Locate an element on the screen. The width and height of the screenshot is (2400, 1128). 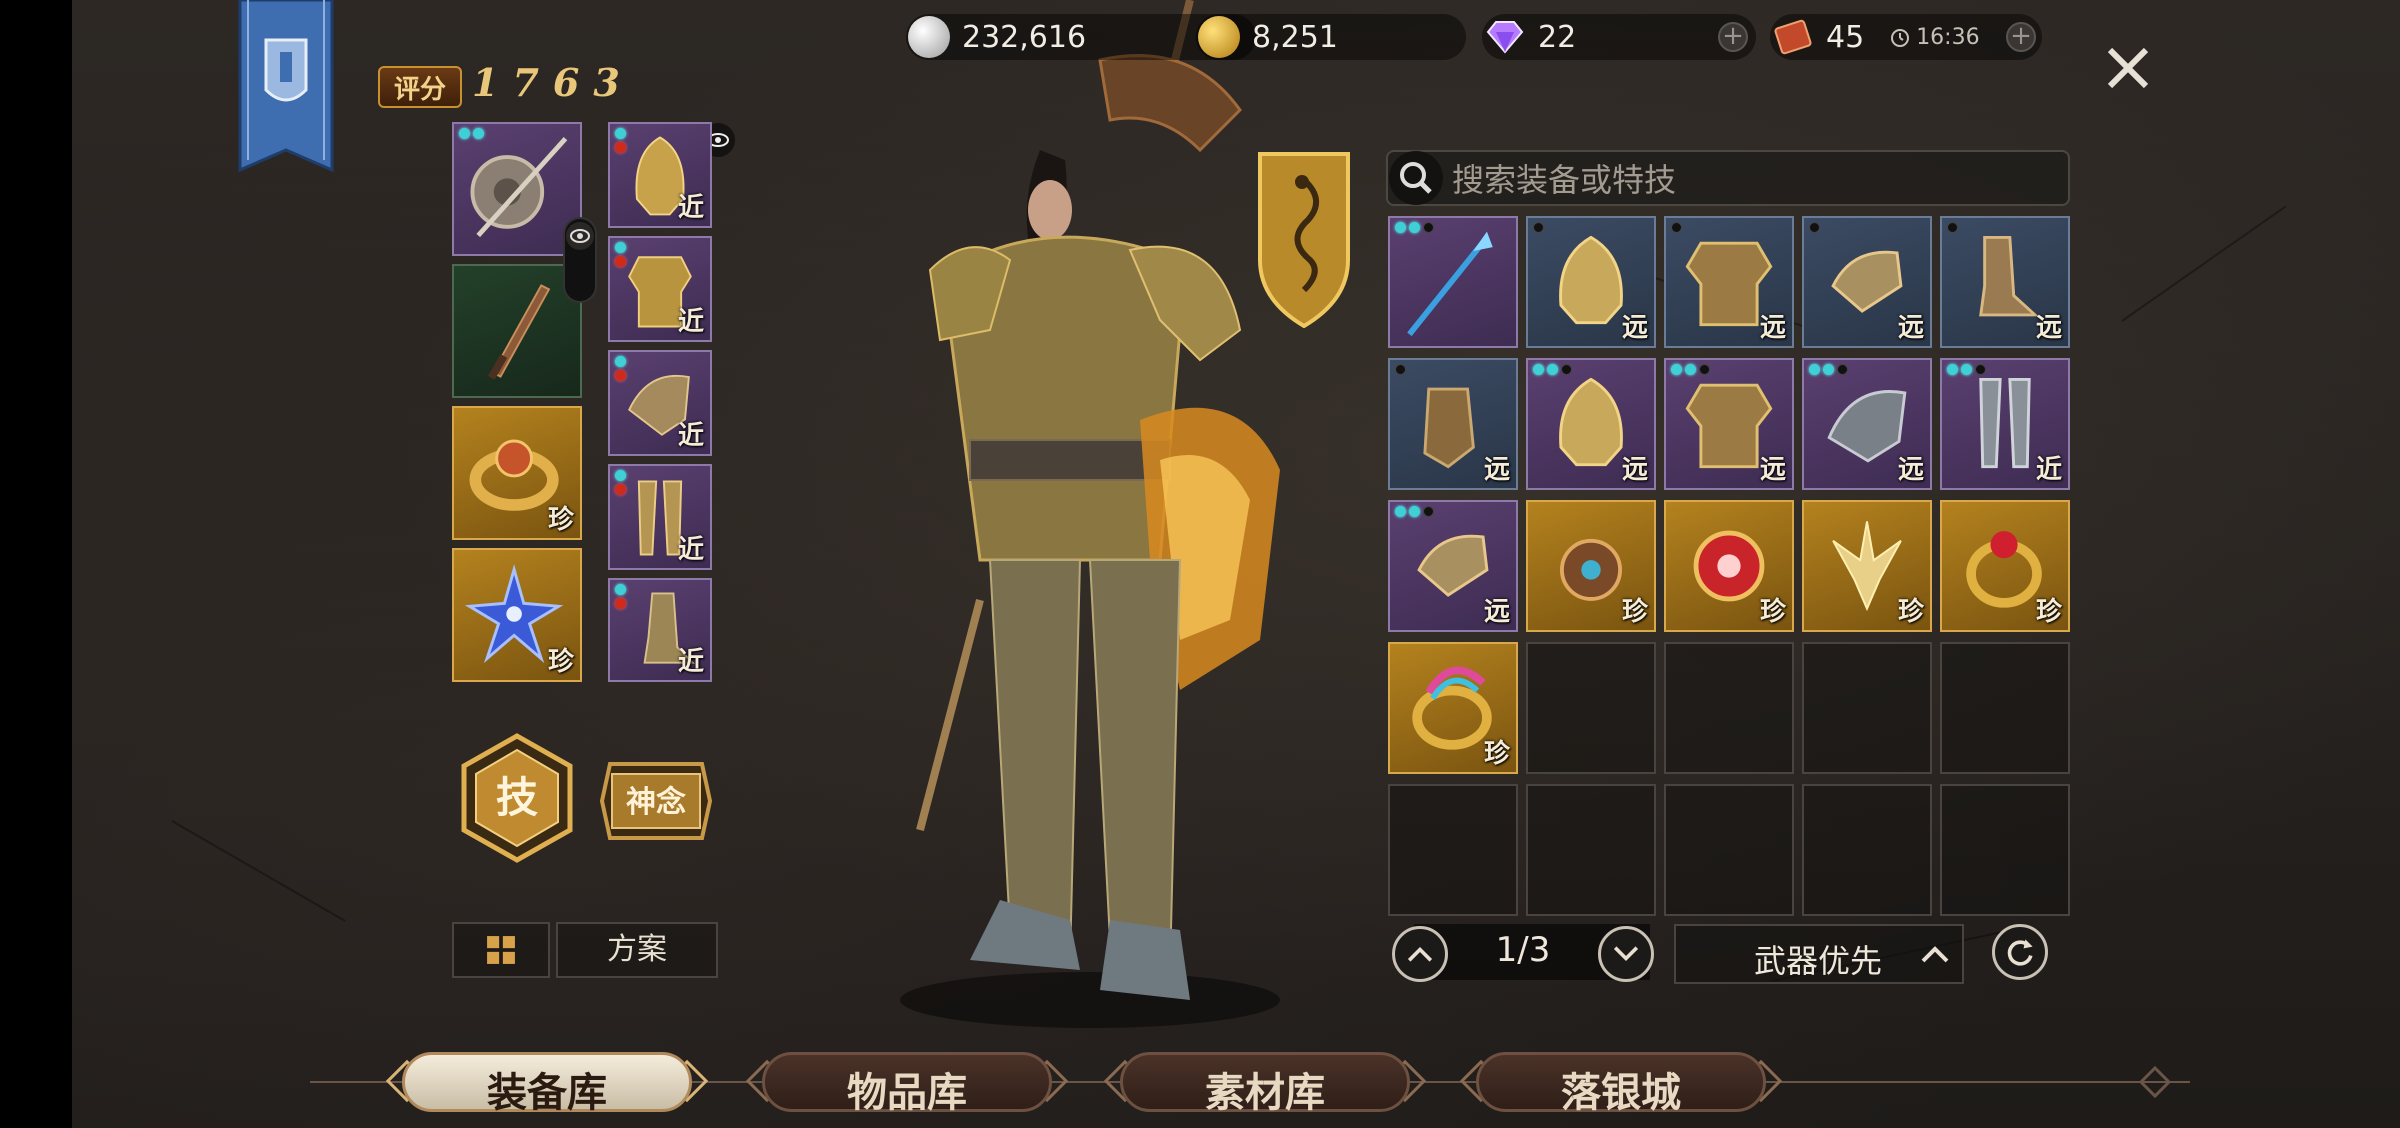
silver-value: 232,616 is located at coordinates (1024, 37).